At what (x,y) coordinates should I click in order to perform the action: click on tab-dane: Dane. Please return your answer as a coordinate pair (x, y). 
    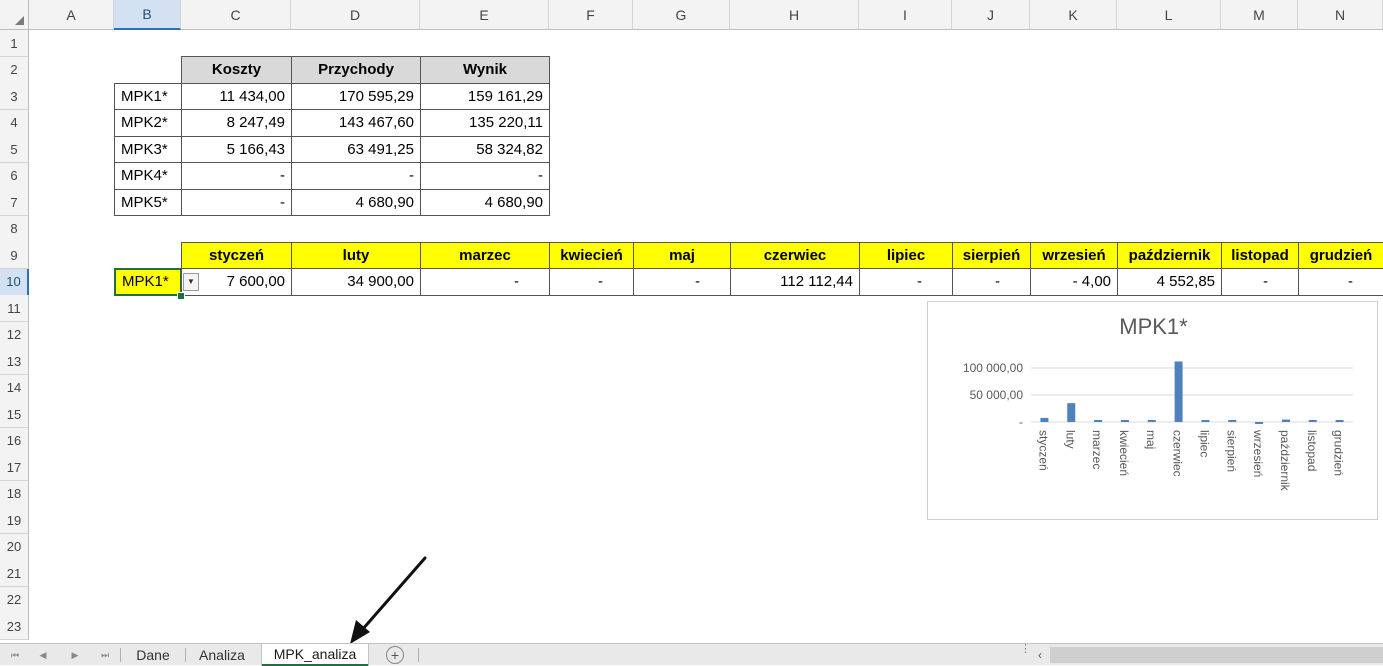
    Looking at the image, I should click on (153, 655).